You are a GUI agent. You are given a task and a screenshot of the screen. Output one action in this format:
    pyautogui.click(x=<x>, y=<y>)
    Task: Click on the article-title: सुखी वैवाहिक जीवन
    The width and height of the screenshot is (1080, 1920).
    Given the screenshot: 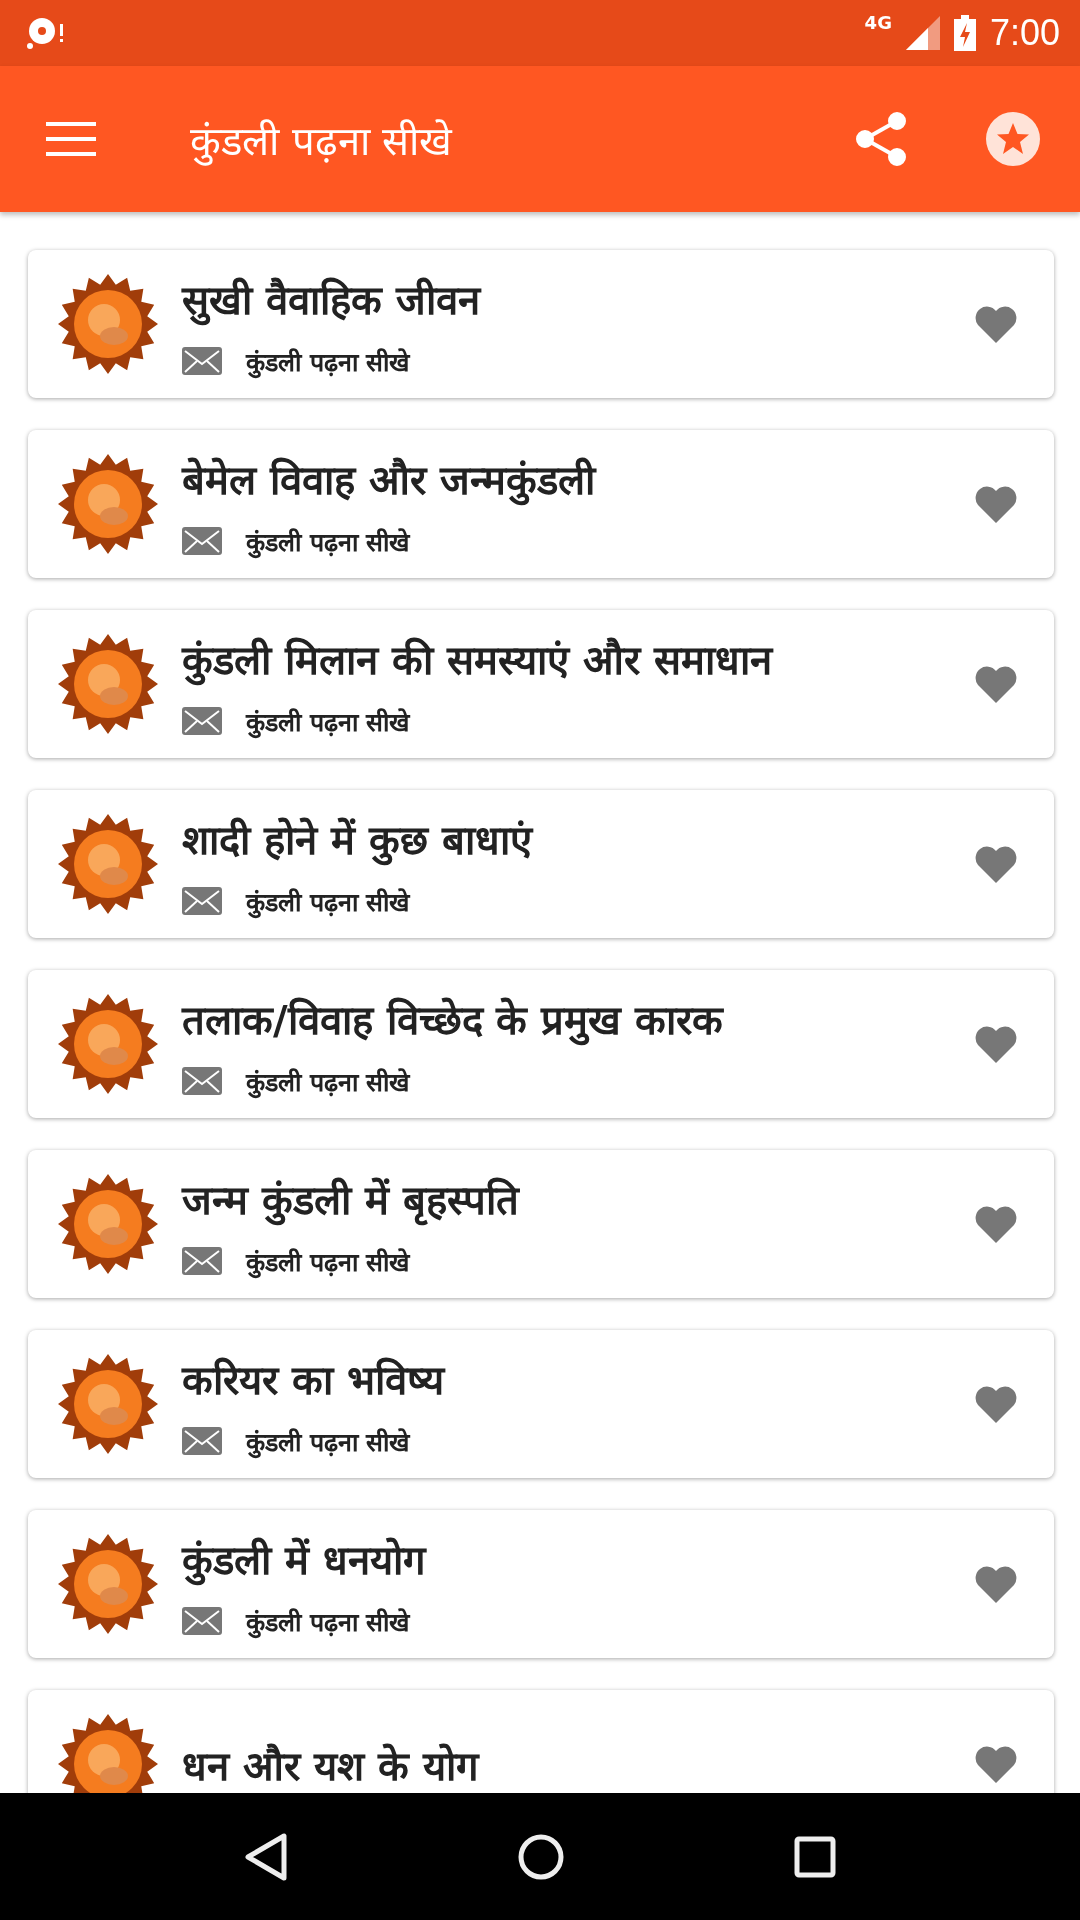 What is the action you would take?
    pyautogui.click(x=578, y=298)
    